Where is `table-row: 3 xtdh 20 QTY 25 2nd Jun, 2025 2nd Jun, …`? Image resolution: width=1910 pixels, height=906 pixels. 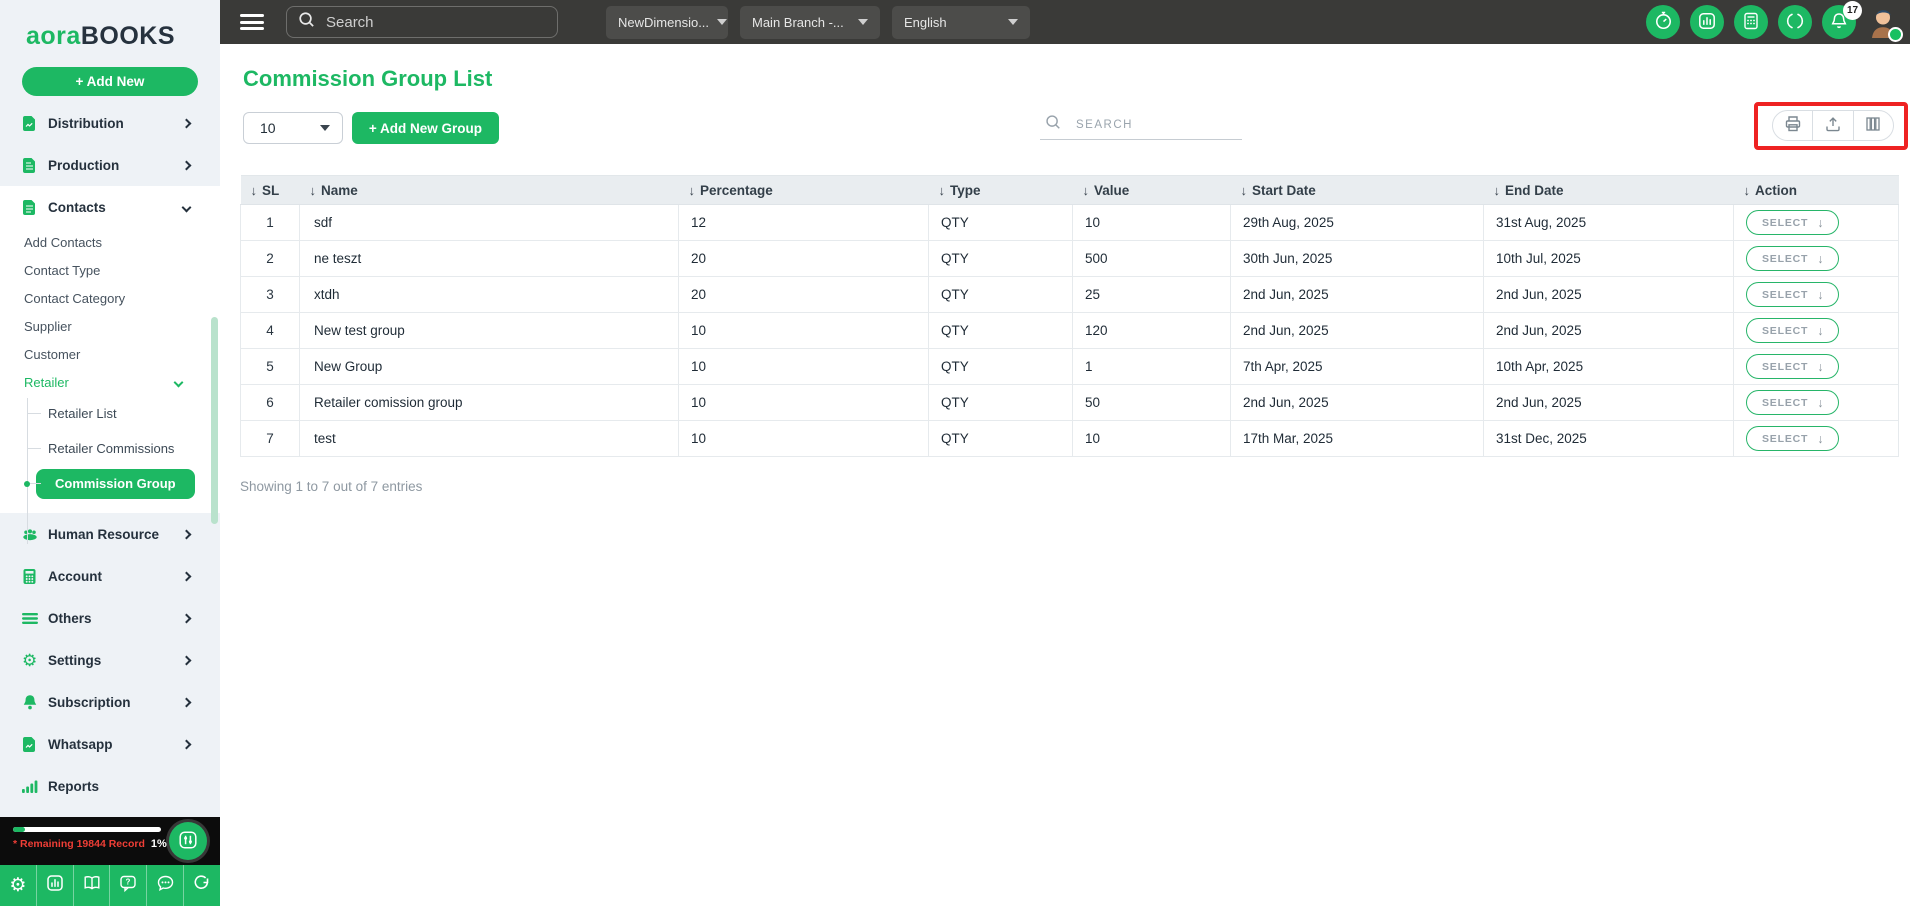 table-row: 3 xtdh 20 QTY 25 2nd Jun, 2025 2nd Jun, … is located at coordinates (1069, 294).